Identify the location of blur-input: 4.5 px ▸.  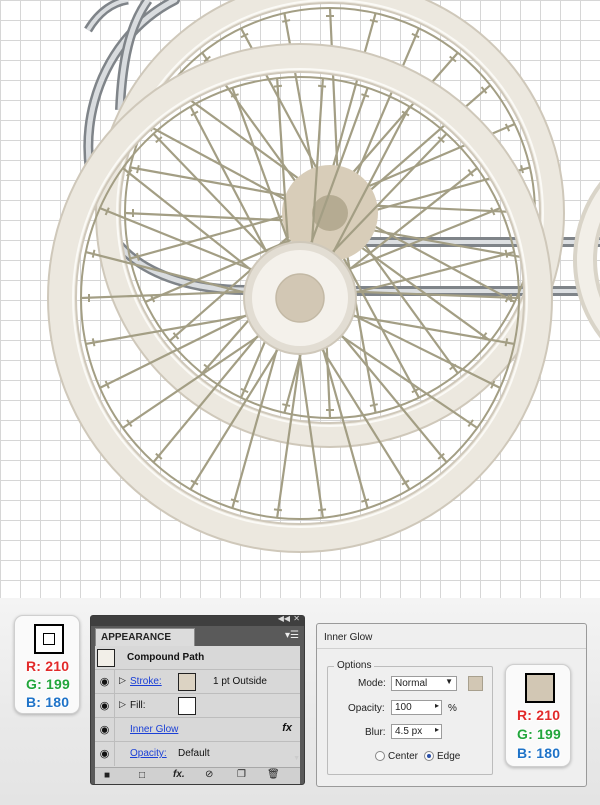
(416, 731).